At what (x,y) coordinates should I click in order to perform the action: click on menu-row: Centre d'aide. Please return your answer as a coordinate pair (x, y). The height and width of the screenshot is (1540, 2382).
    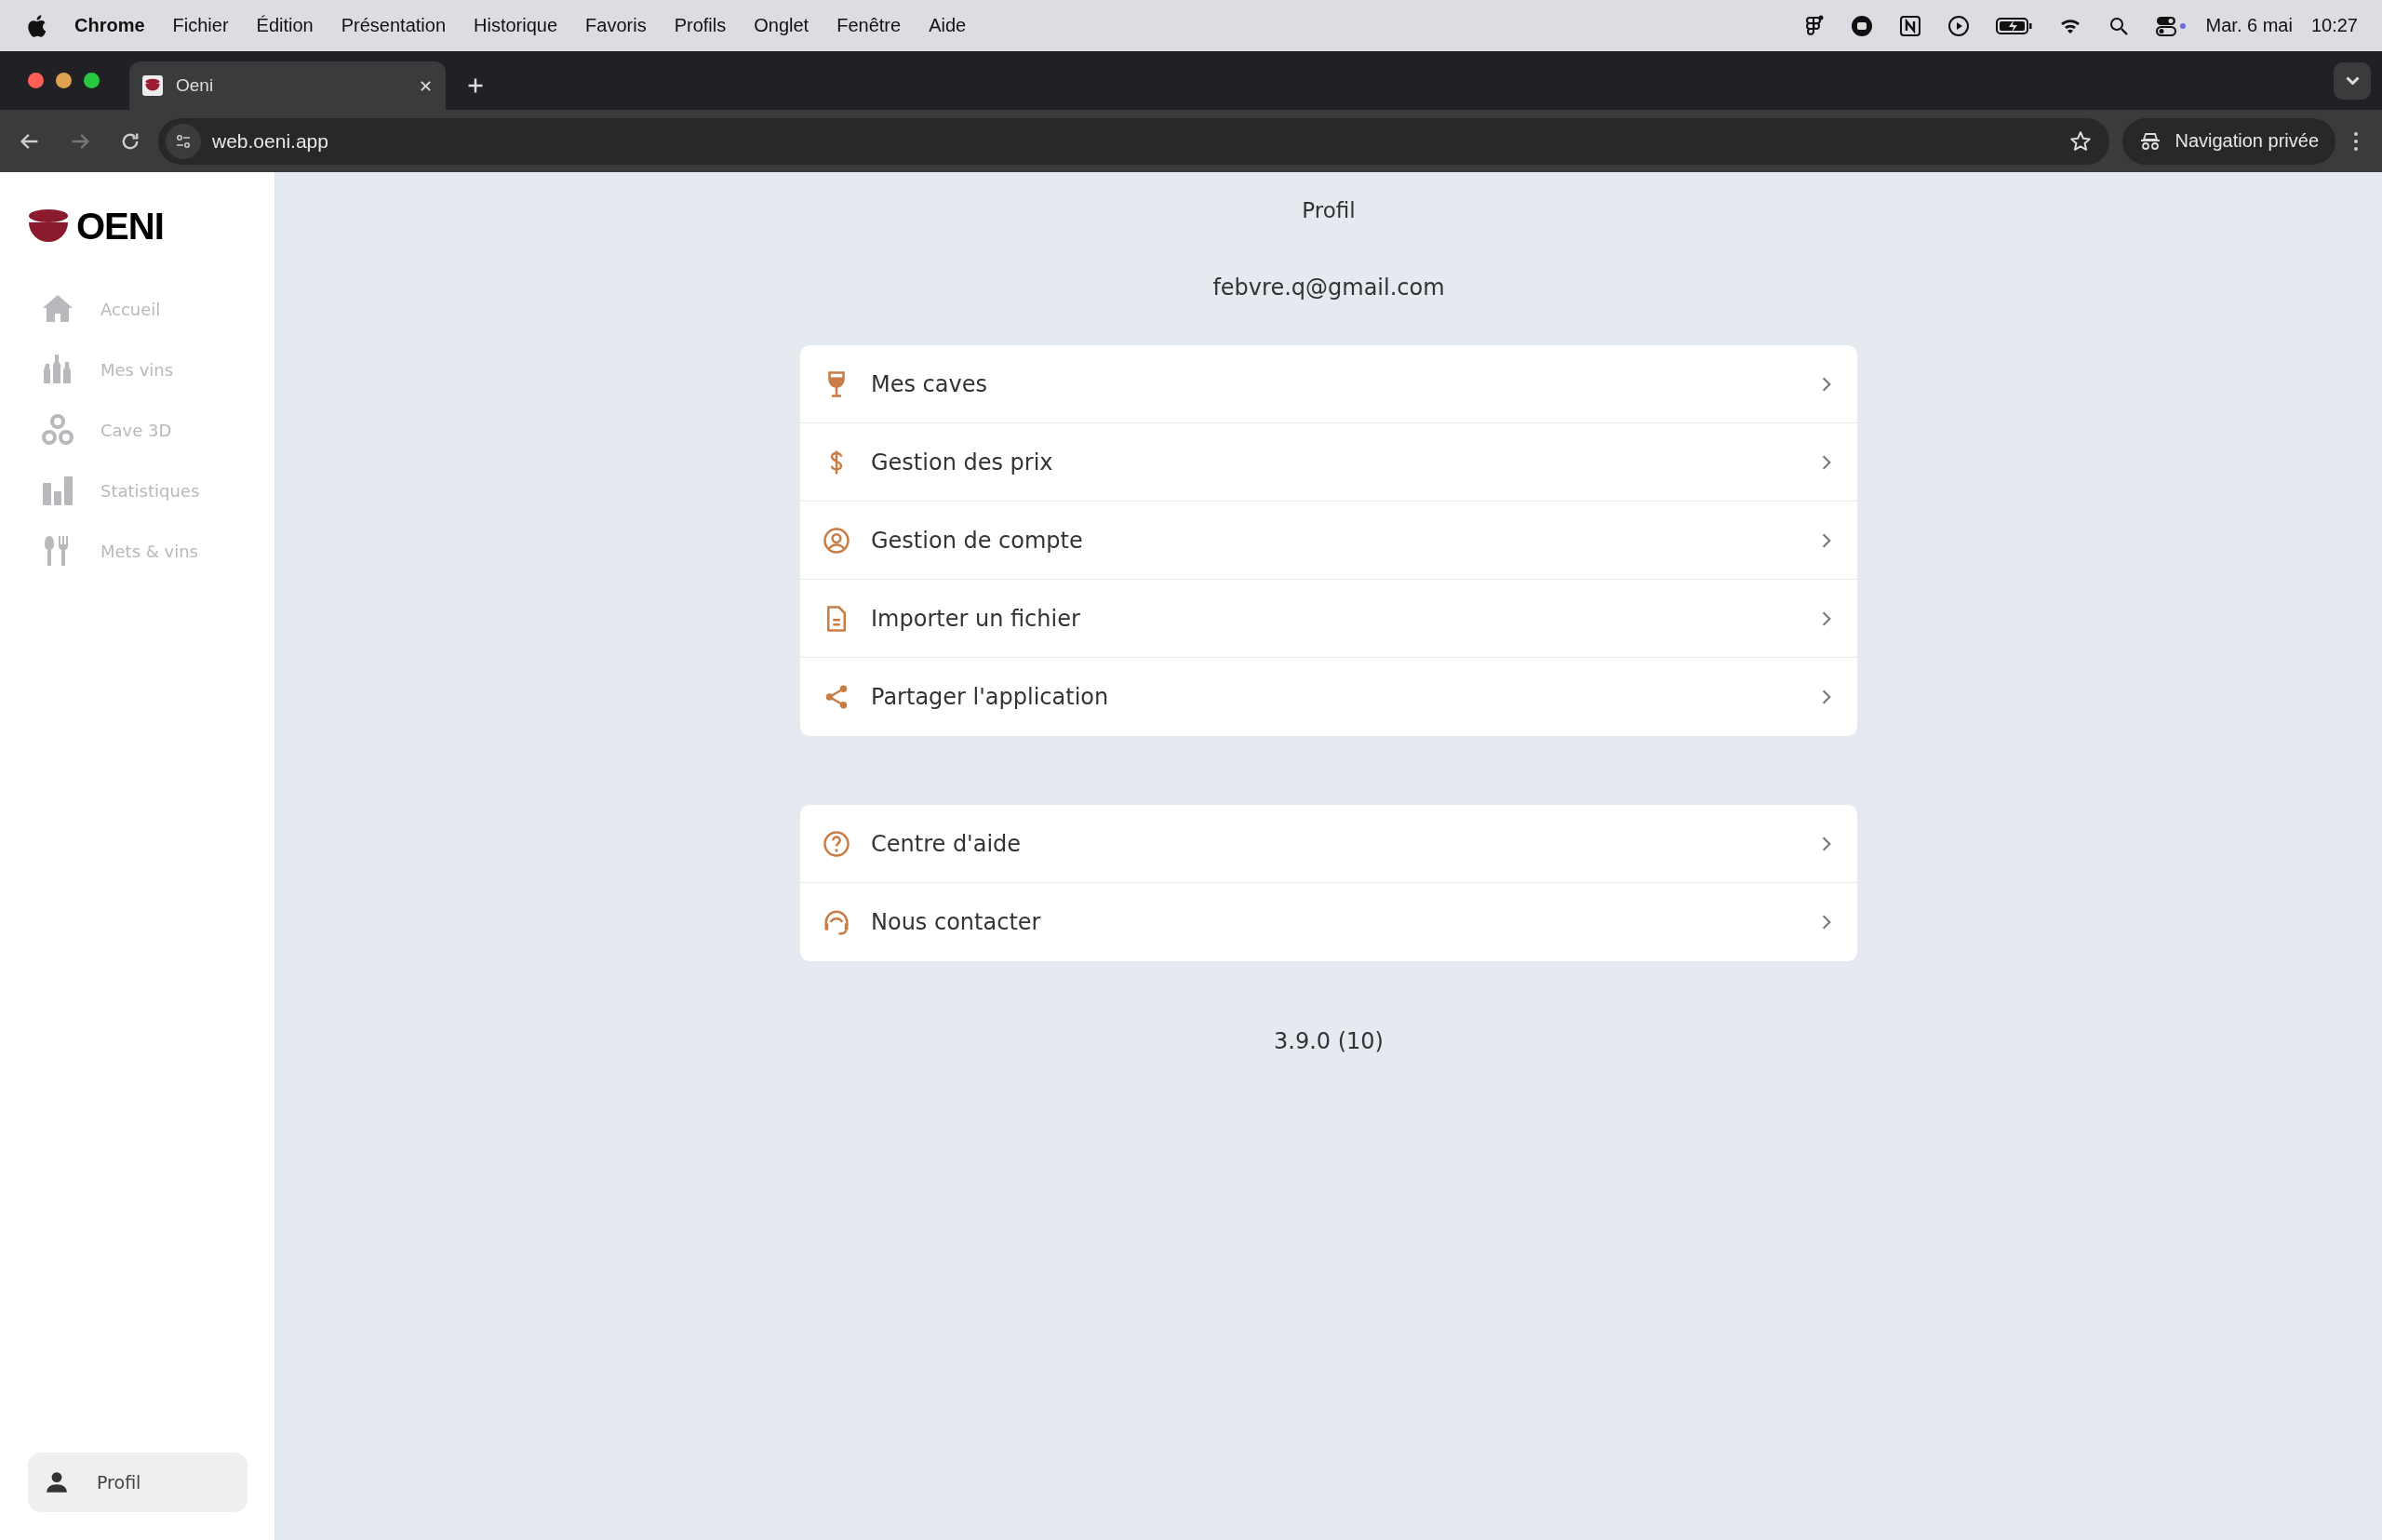
    Looking at the image, I should click on (1328, 844).